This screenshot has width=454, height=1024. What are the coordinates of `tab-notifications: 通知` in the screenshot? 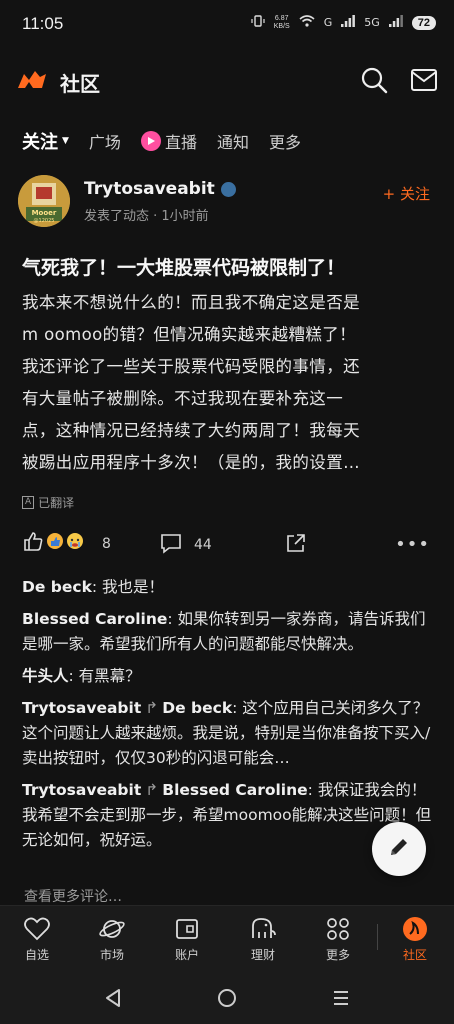 It's located at (233, 141).